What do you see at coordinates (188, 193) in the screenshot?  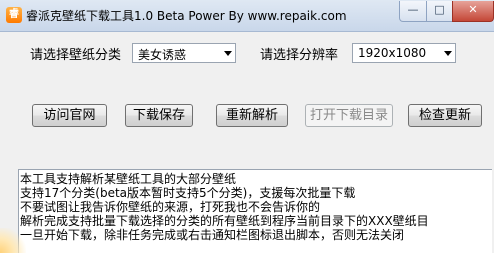 I see `log-line: 支持17个分类(beta版本暂时支持5个分类)，支援每次批量下载` at bounding box center [188, 193].